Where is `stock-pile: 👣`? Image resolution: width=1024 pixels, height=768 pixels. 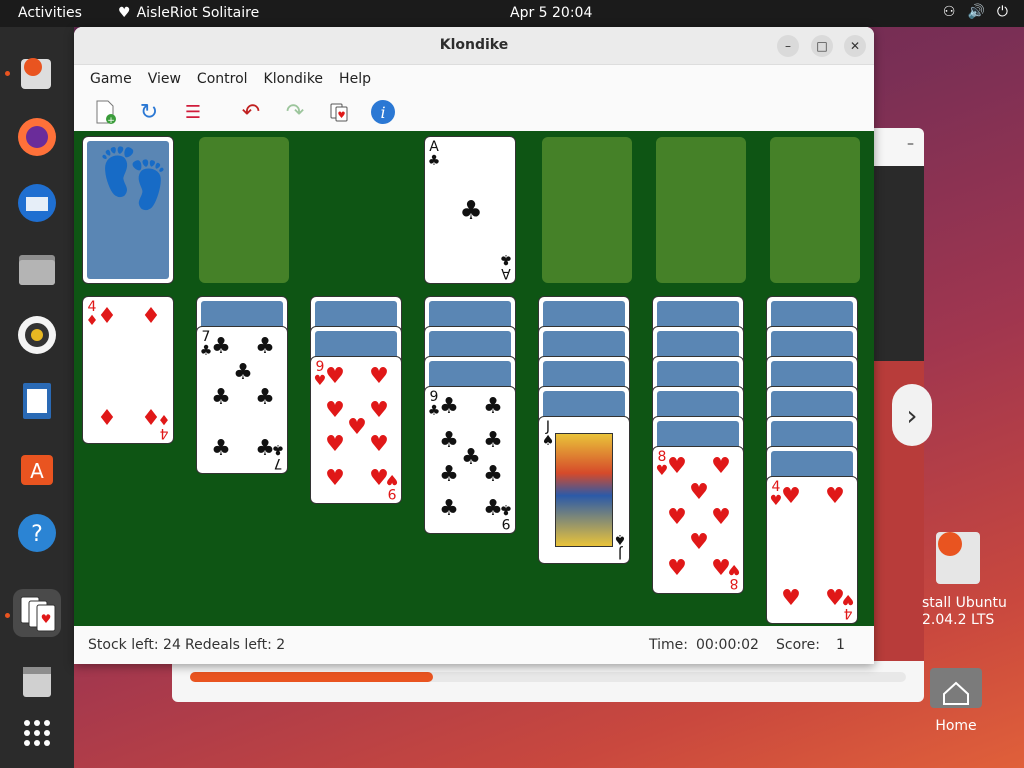
stock-pile: 👣 is located at coordinates (128, 210).